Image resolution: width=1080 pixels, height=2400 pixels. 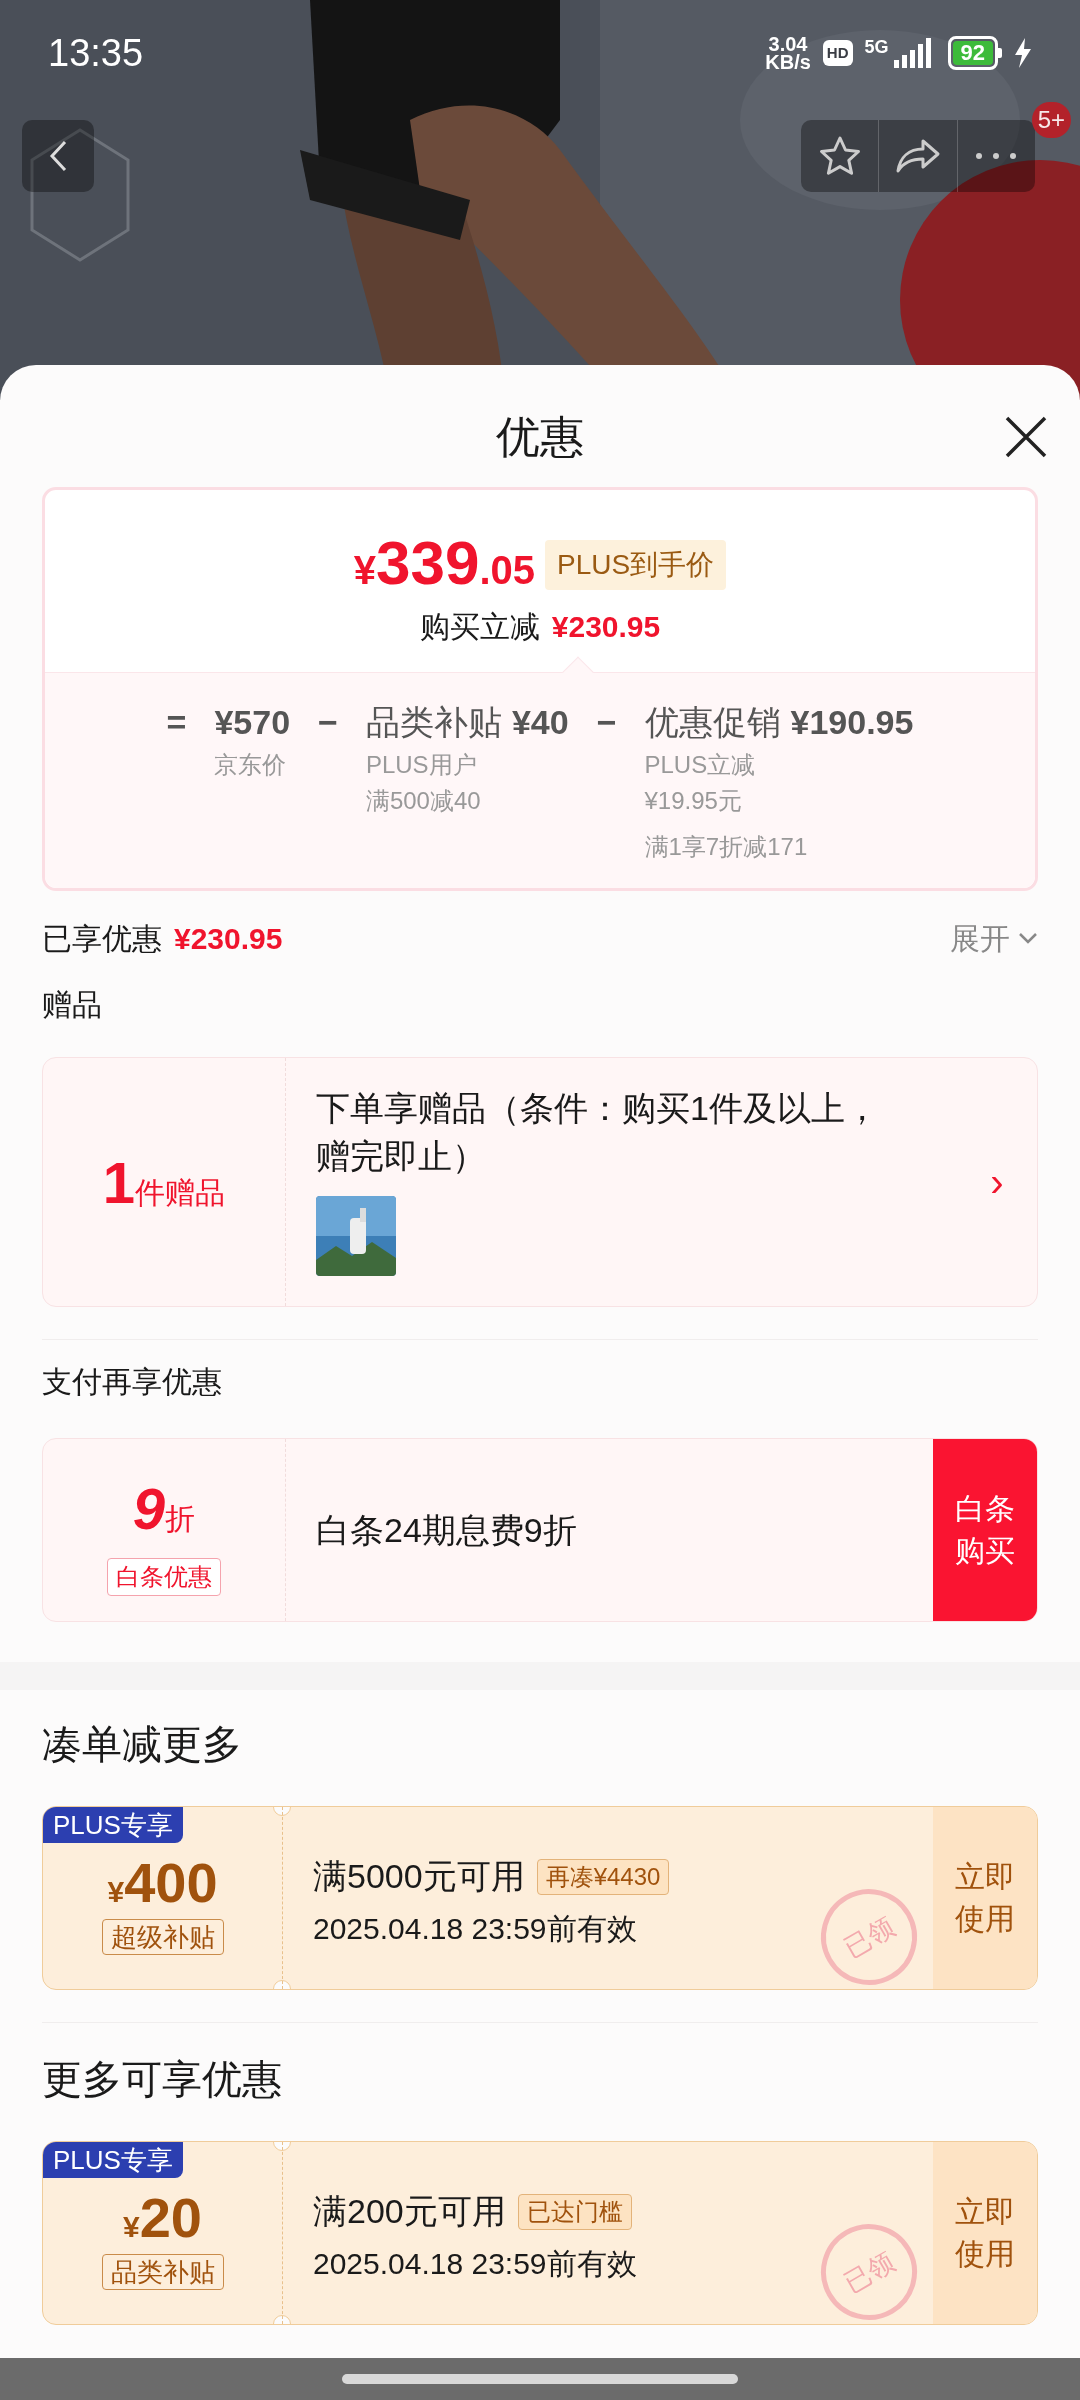 I want to click on discount-amount: ¥40, so click(x=540, y=722).